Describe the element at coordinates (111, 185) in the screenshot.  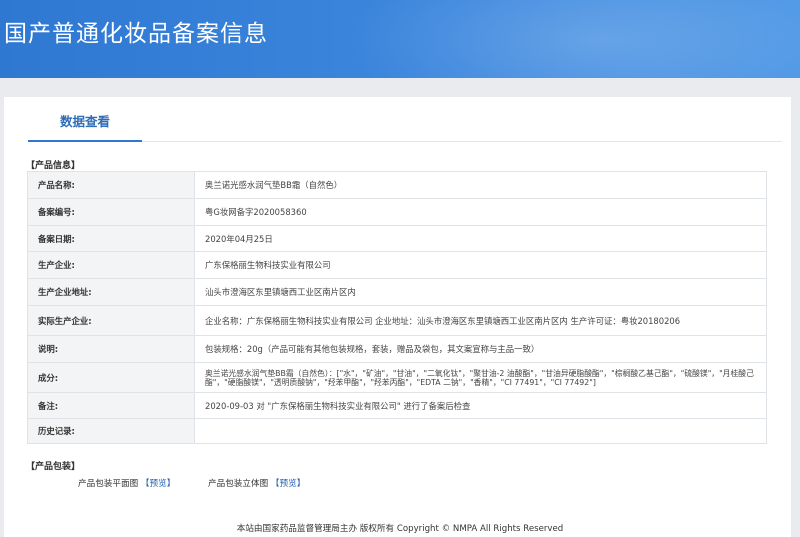
I see `row-label: 产品名称:` at that location.